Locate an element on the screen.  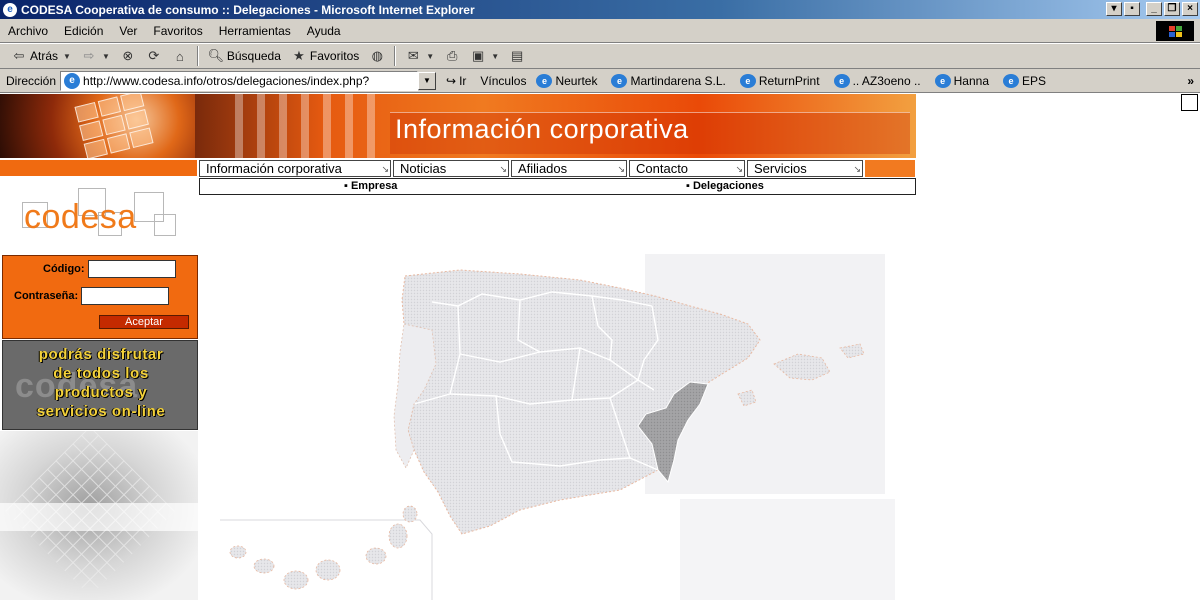
links-overflow-chevron-icon: » is located at coordinates (1190, 81).